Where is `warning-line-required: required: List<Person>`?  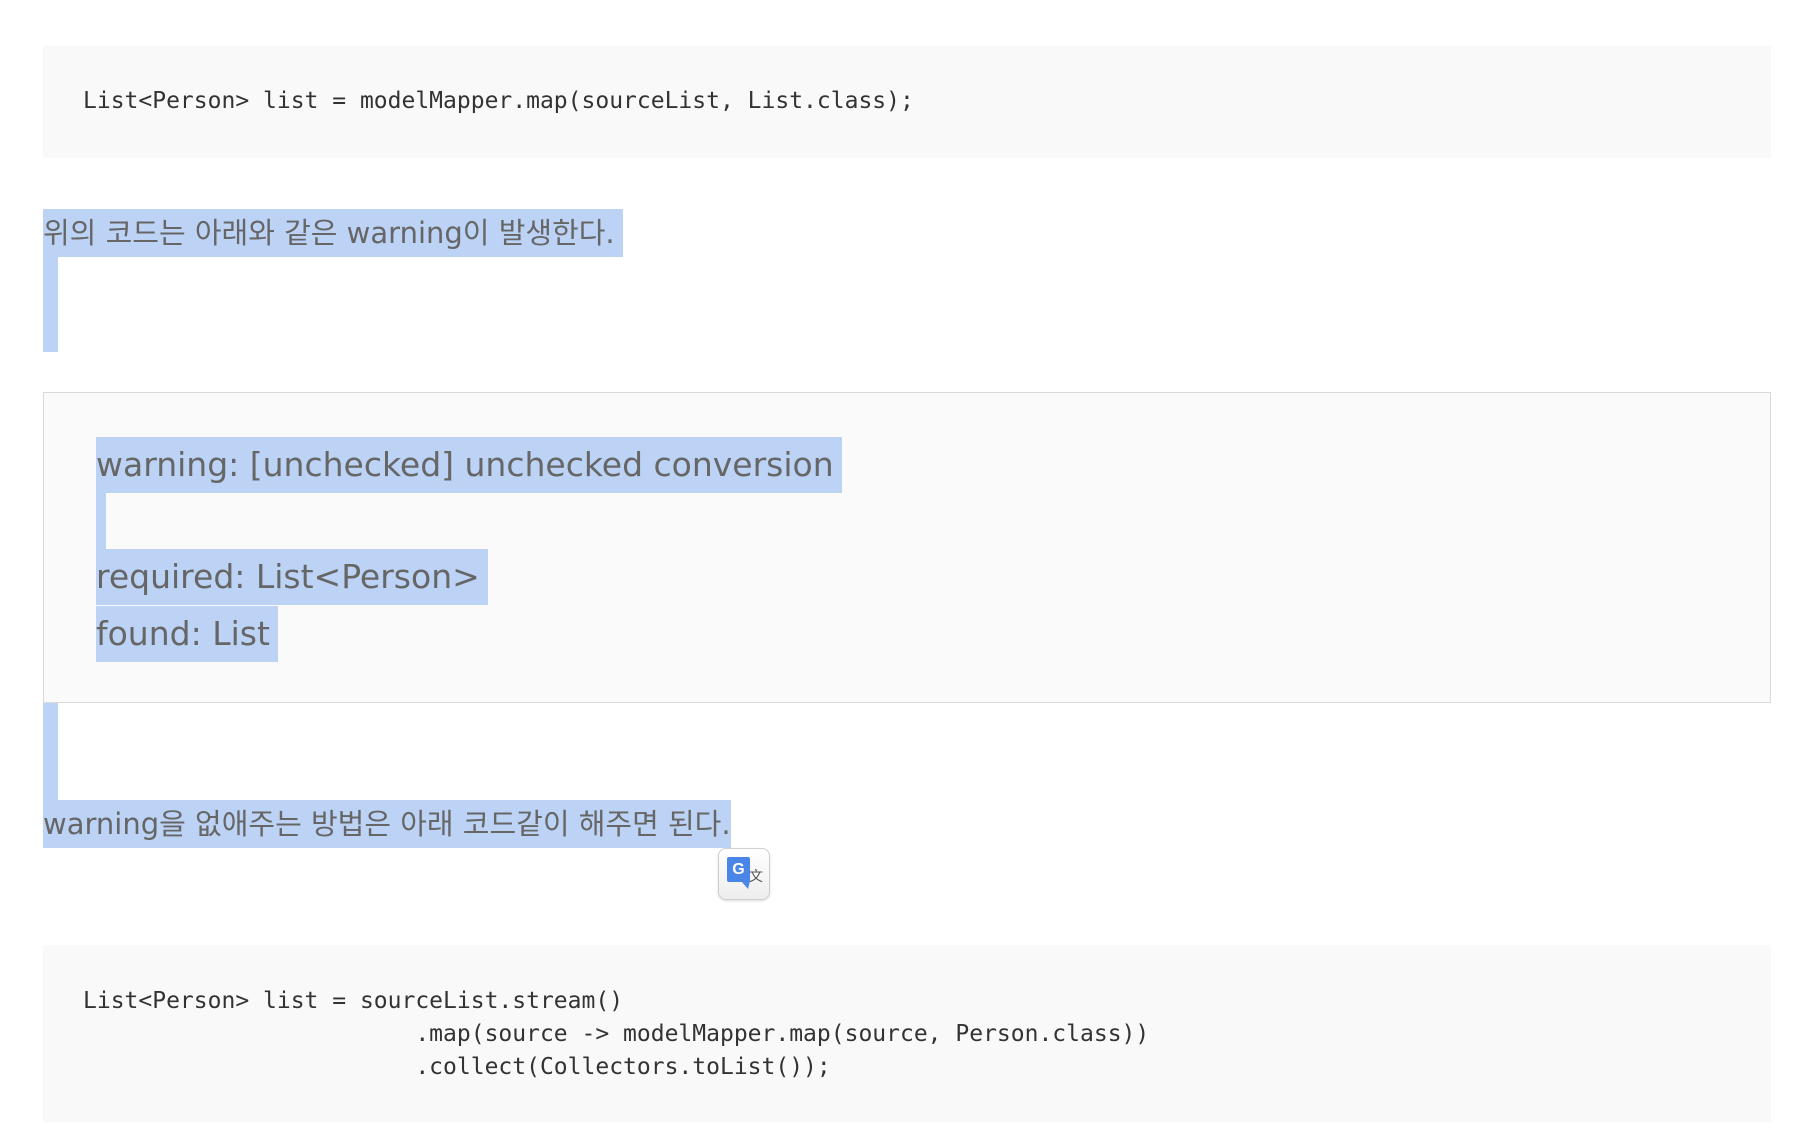
warning-line-required: required: List<Person> is located at coordinates (292, 577).